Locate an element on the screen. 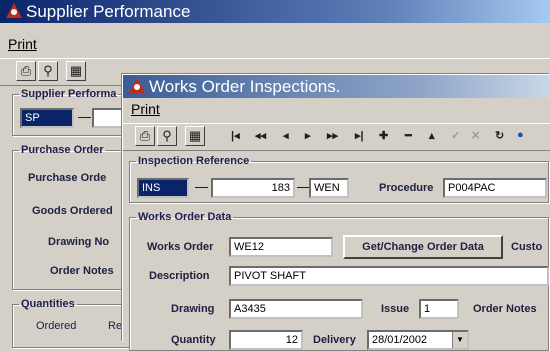  issue-field: 1 is located at coordinates (439, 309).